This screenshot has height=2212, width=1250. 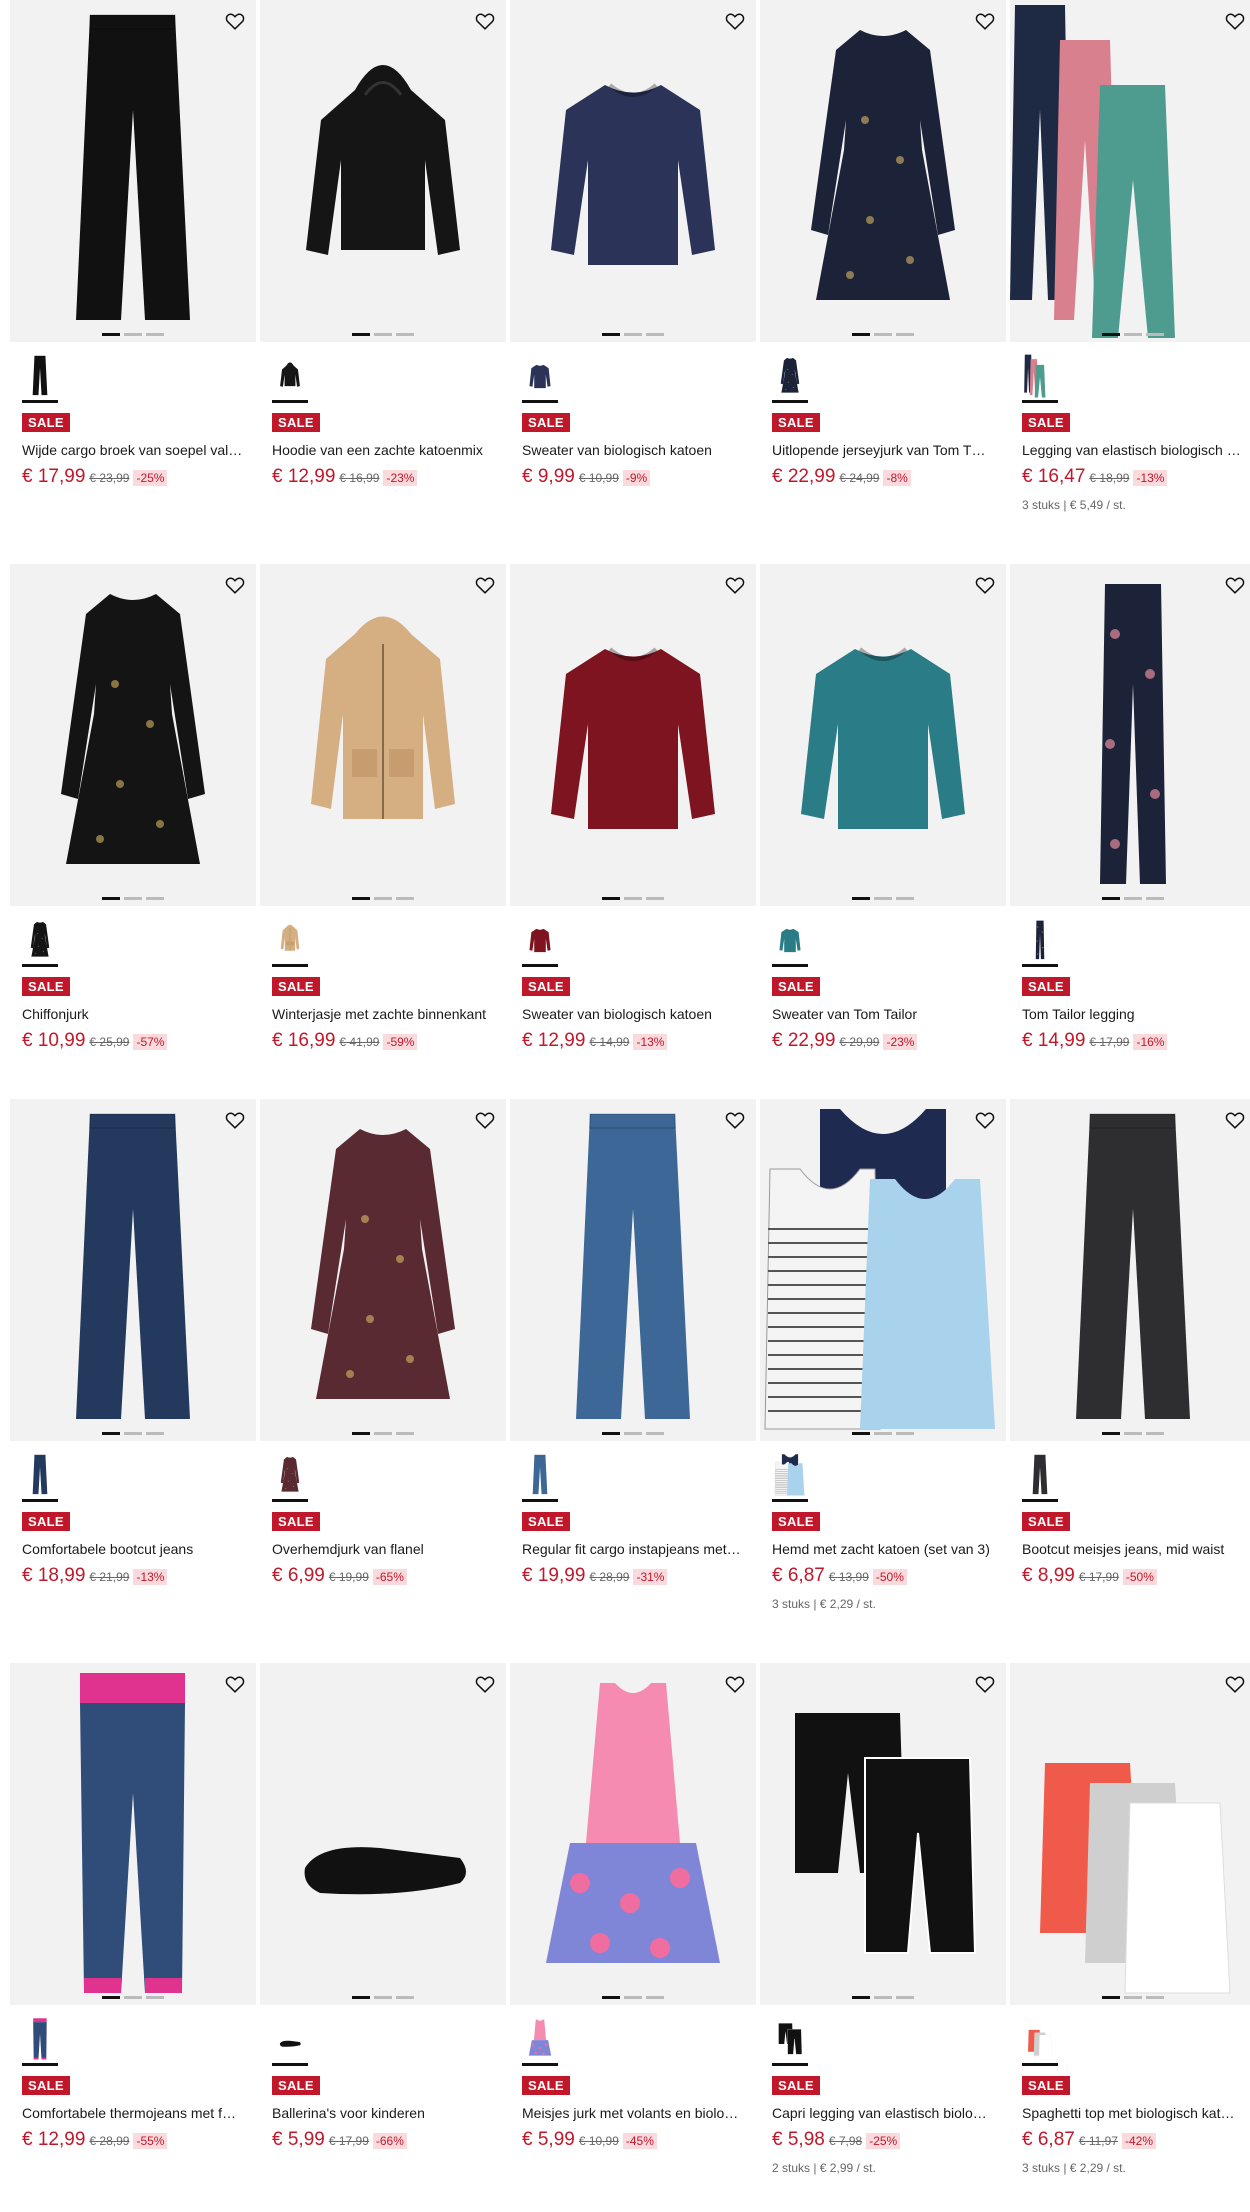 What do you see at coordinates (383, 1014) in the screenshot?
I see `product-title: Winterjasje met zachte binnenkant` at bounding box center [383, 1014].